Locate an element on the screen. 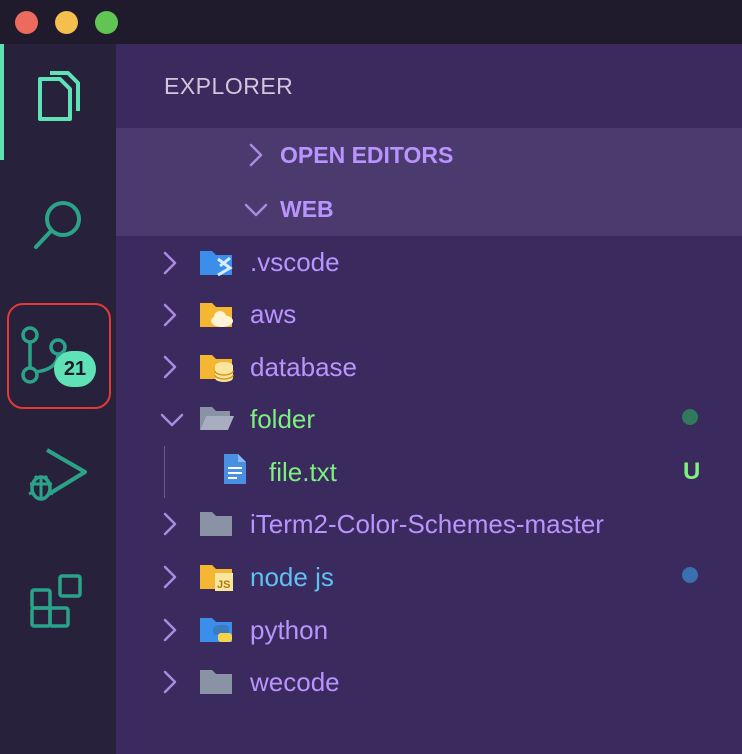 The image size is (742, 754). untracked-status: U is located at coordinates (692, 471).